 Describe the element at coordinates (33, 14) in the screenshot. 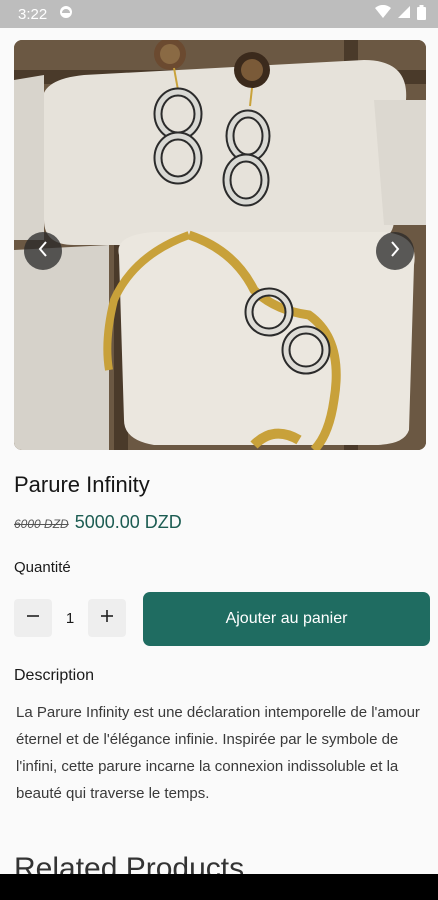

I see `status-time: 3:22` at that location.